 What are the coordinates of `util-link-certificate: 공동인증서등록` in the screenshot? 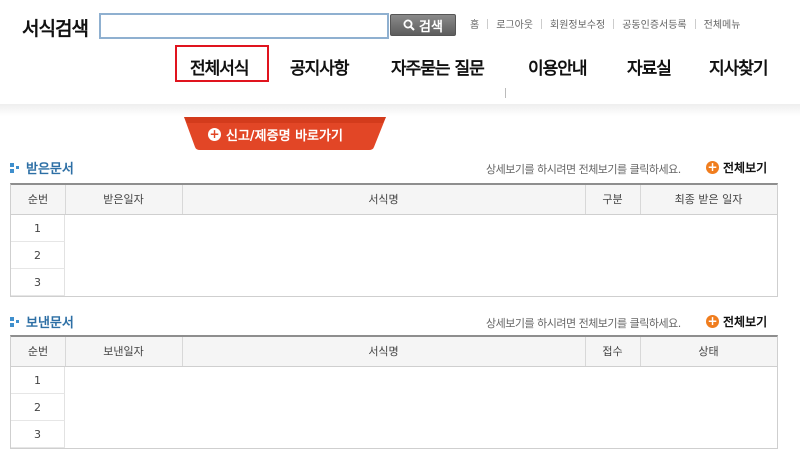 It's located at (654, 23).